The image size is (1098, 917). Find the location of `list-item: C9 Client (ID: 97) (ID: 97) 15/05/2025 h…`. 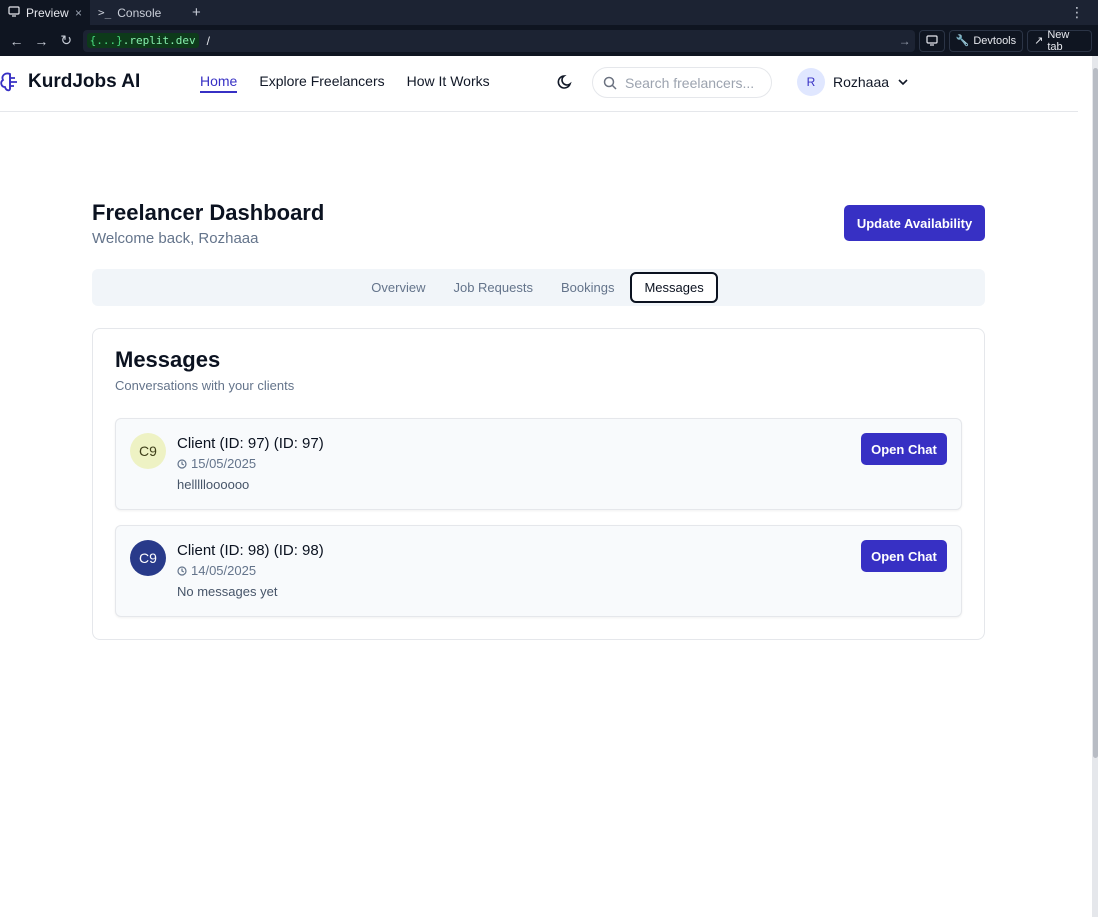

list-item: C9 Client (ID: 97) (ID: 97) 15/05/2025 h… is located at coordinates (538, 464).